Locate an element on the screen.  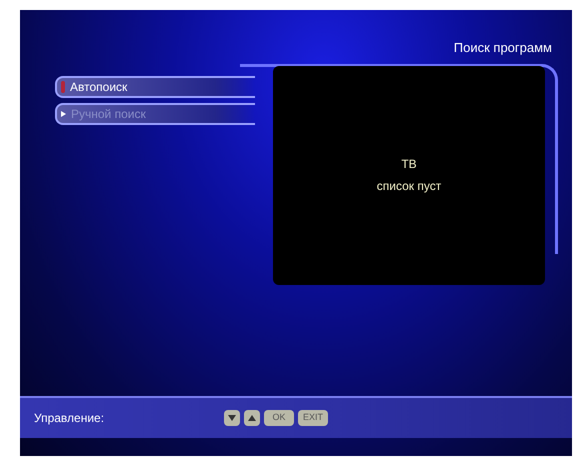
selection-marker-icon is located at coordinates (63, 86).